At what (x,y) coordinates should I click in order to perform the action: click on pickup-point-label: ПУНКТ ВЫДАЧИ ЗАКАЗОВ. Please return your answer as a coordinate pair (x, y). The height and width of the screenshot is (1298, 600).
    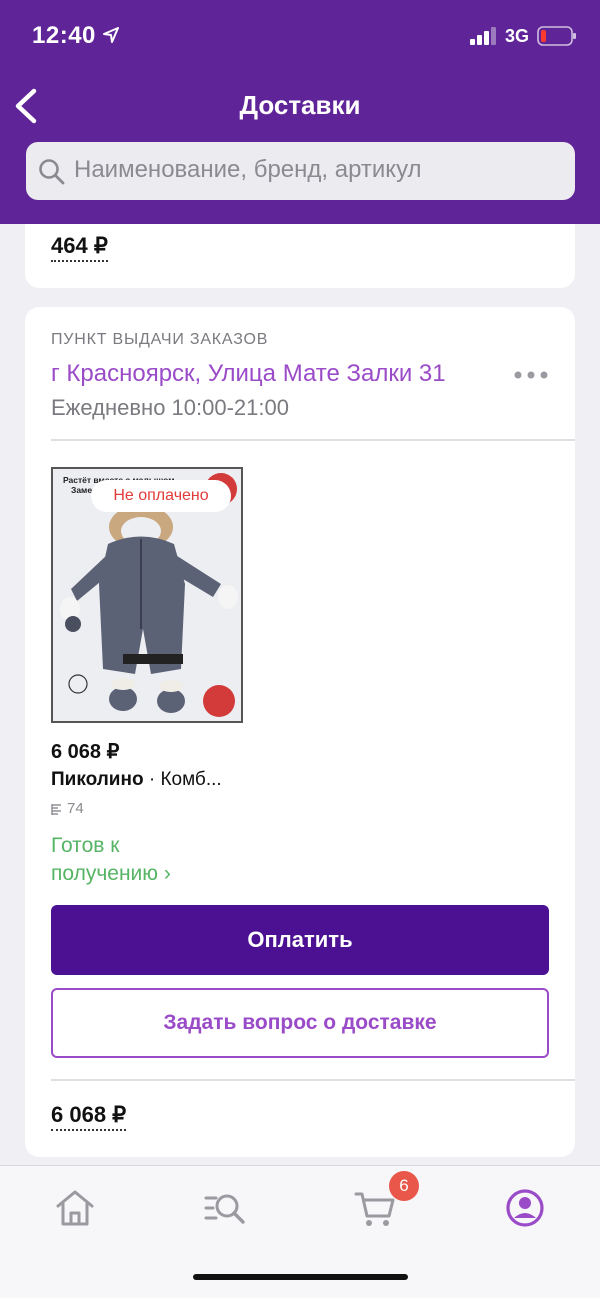
    Looking at the image, I should click on (160, 339).